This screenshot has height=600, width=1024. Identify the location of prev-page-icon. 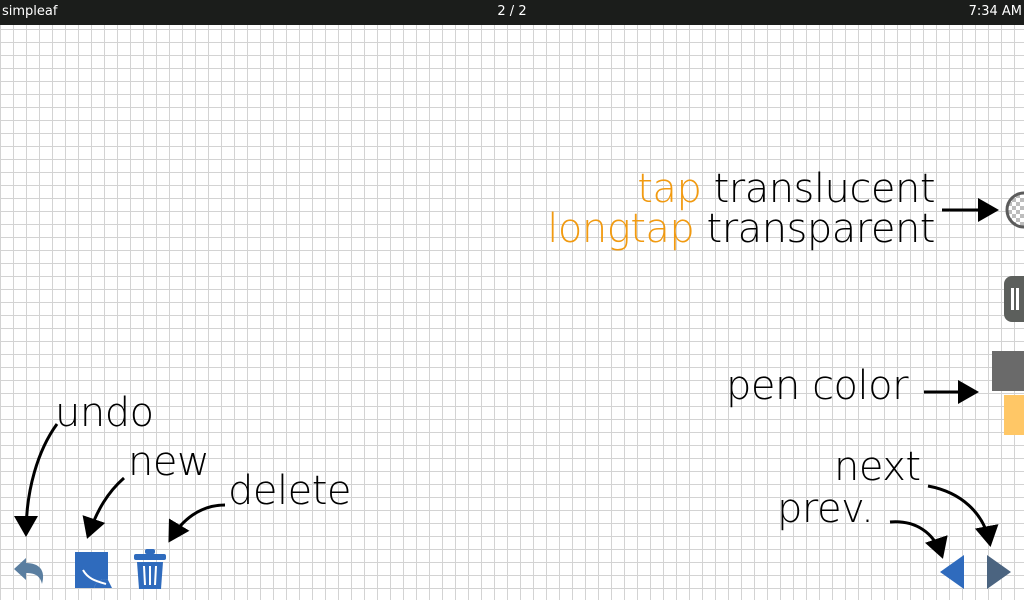
(952, 572).